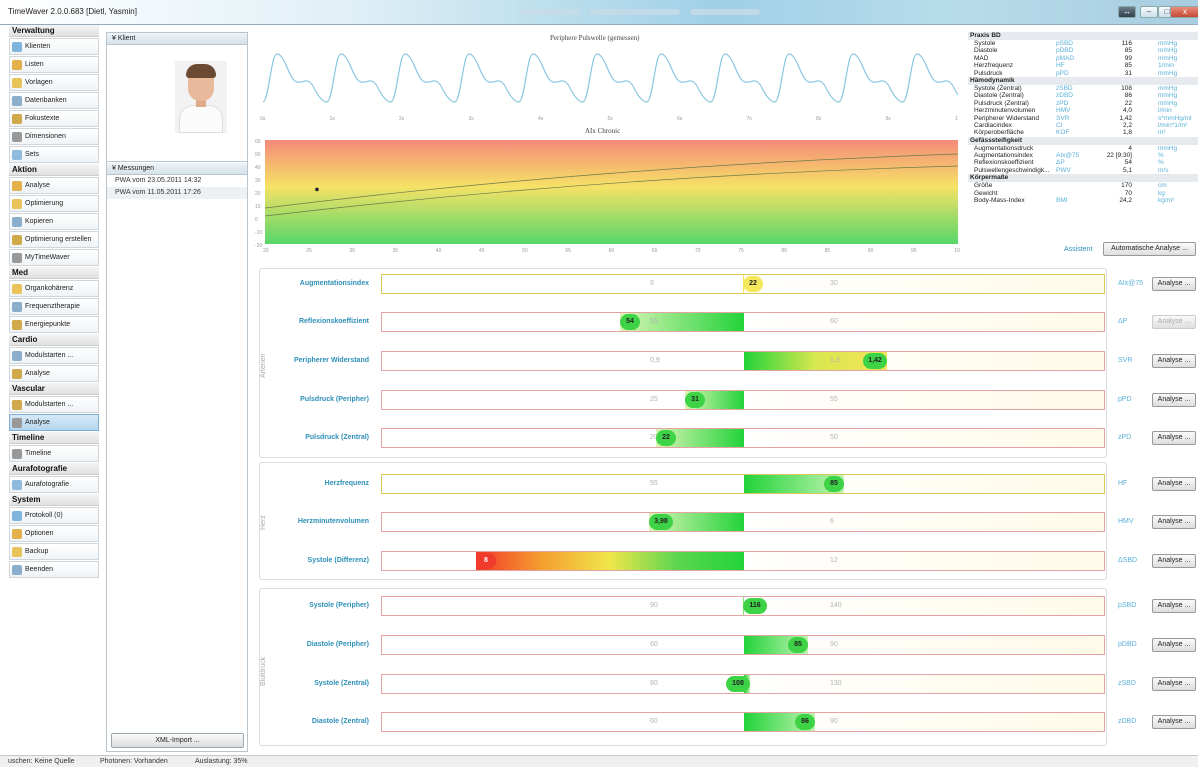 The image size is (1198, 768). Describe the element at coordinates (1126, 186) in the screenshot. I see `info-cell: 170` at that location.